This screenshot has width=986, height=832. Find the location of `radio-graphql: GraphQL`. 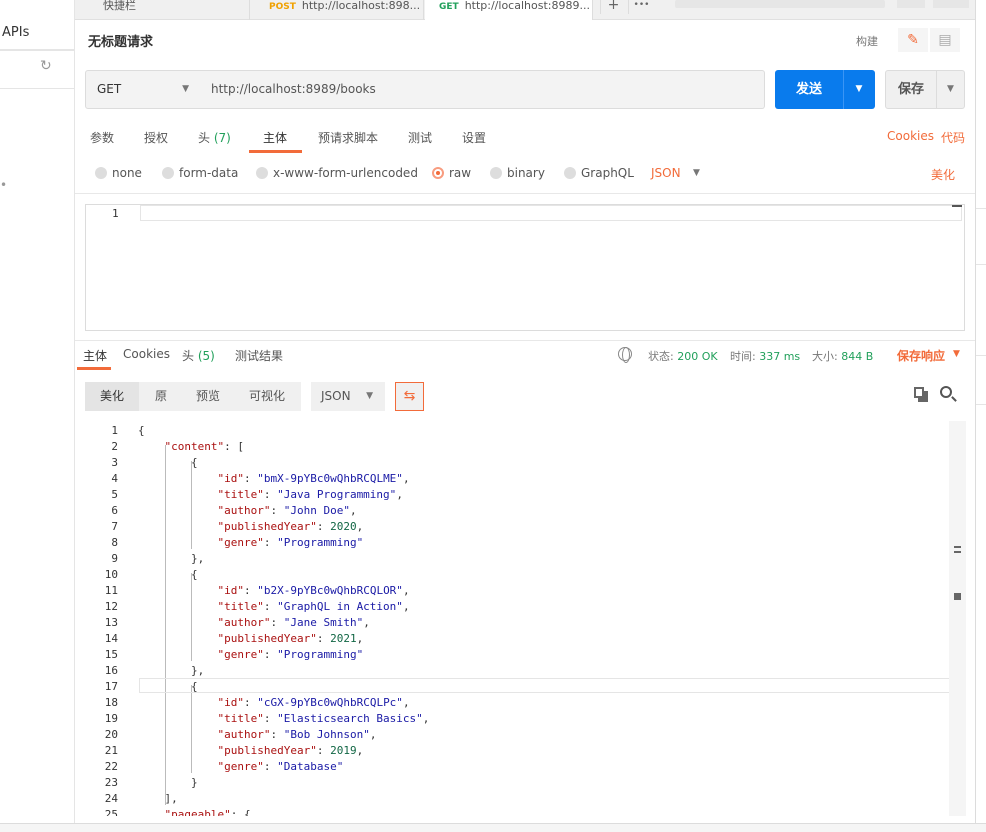

radio-graphql: GraphQL is located at coordinates (599, 173).